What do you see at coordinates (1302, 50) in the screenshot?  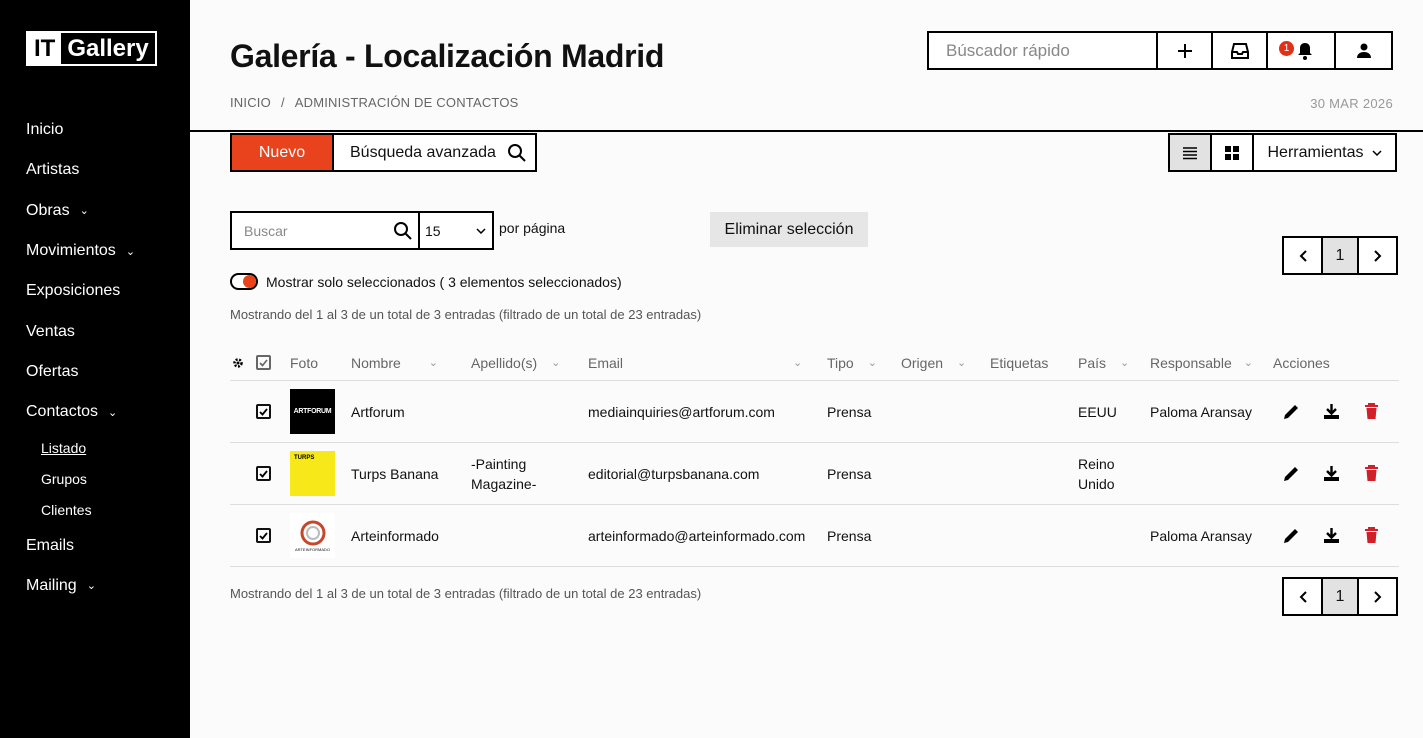 I see `notifications-button: 1` at bounding box center [1302, 50].